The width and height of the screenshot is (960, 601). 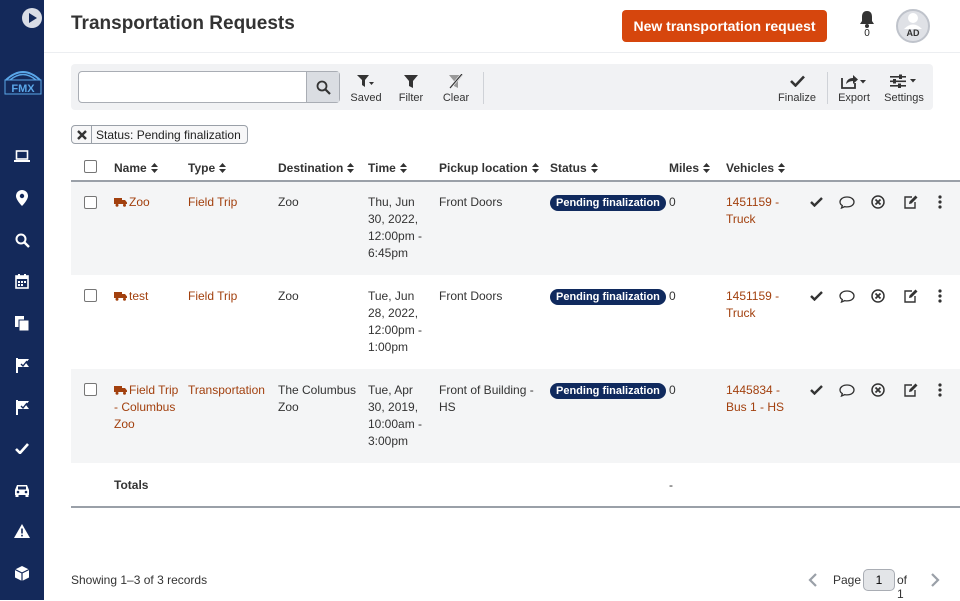 I want to click on column-header-status: Status, so click(x=574, y=168).